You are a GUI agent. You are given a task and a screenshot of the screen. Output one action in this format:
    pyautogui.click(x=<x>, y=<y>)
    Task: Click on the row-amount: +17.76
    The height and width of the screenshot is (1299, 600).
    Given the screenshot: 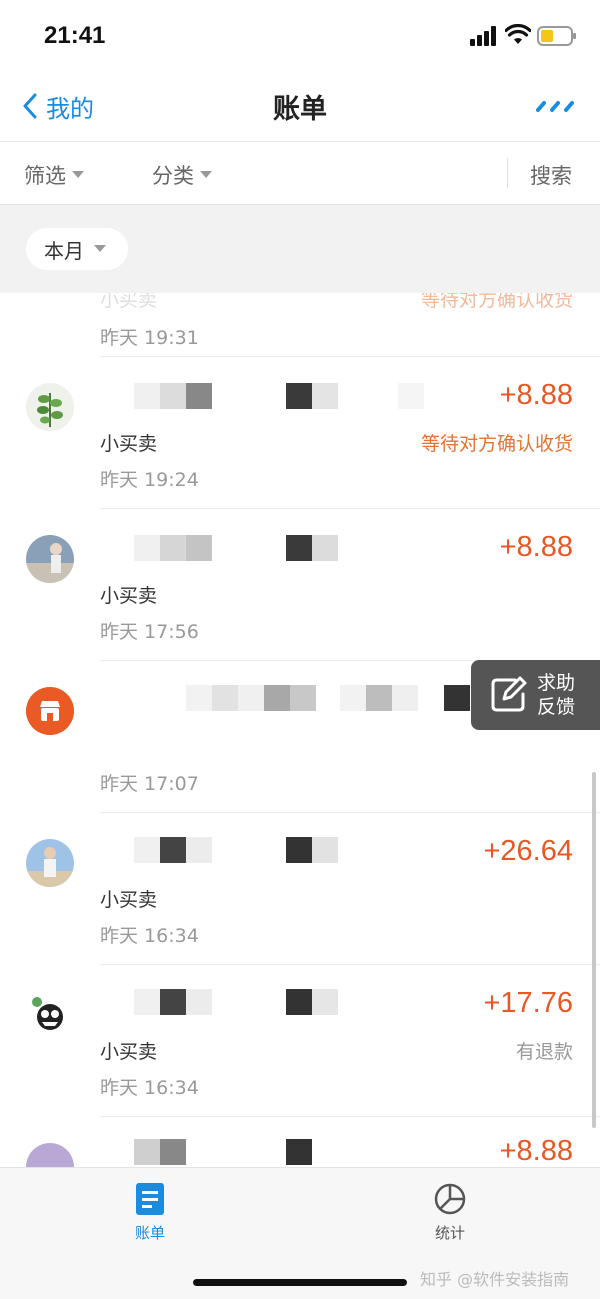 What is the action you would take?
    pyautogui.click(x=528, y=1003)
    